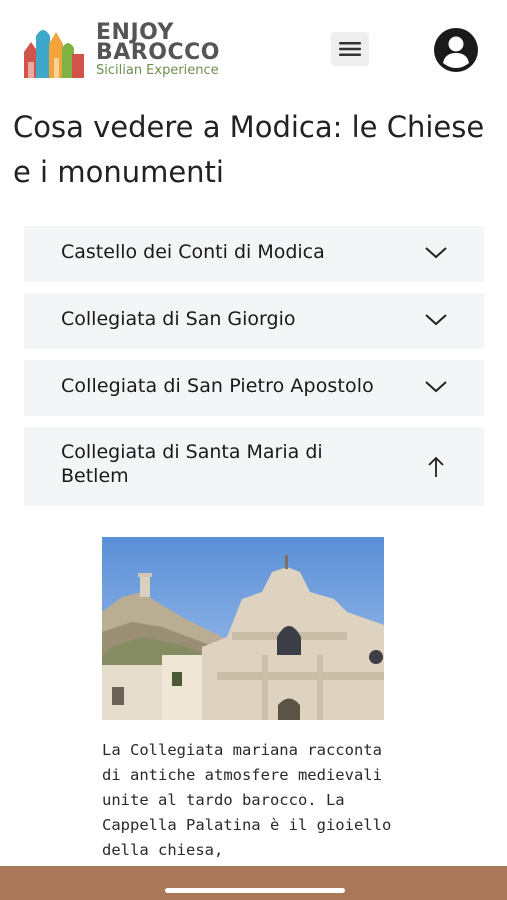 This screenshot has width=507, height=900. I want to click on accordion-item-santa-maria-betlem: Collegiata di Santa Maria di Betlem, so click(254, 466).